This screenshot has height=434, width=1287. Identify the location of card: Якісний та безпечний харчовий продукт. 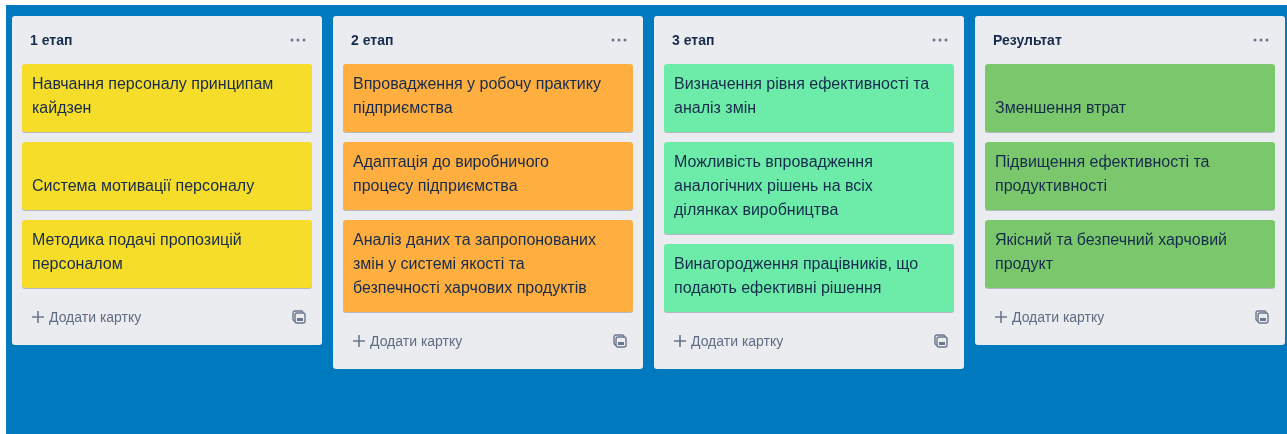
(1130, 254).